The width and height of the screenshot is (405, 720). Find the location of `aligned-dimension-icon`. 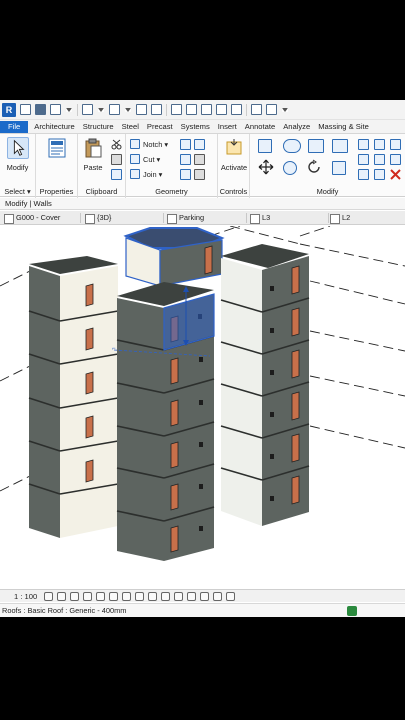

aligned-dimension-icon is located at coordinates (176, 109).